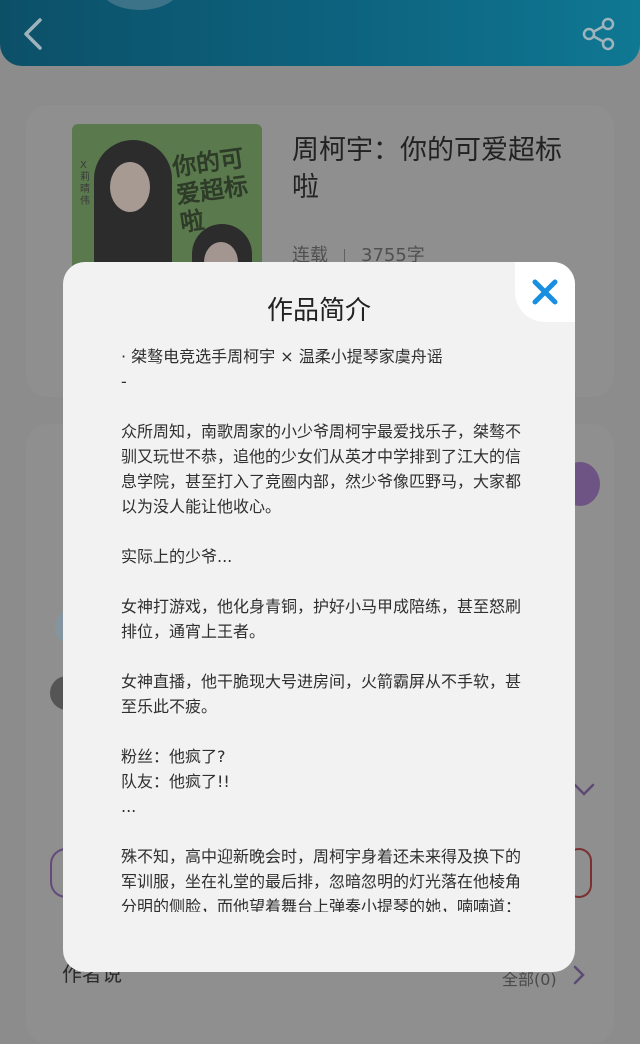 This screenshot has height=1044, width=640. What do you see at coordinates (140, 5) in the screenshot?
I see `header-decoration` at bounding box center [140, 5].